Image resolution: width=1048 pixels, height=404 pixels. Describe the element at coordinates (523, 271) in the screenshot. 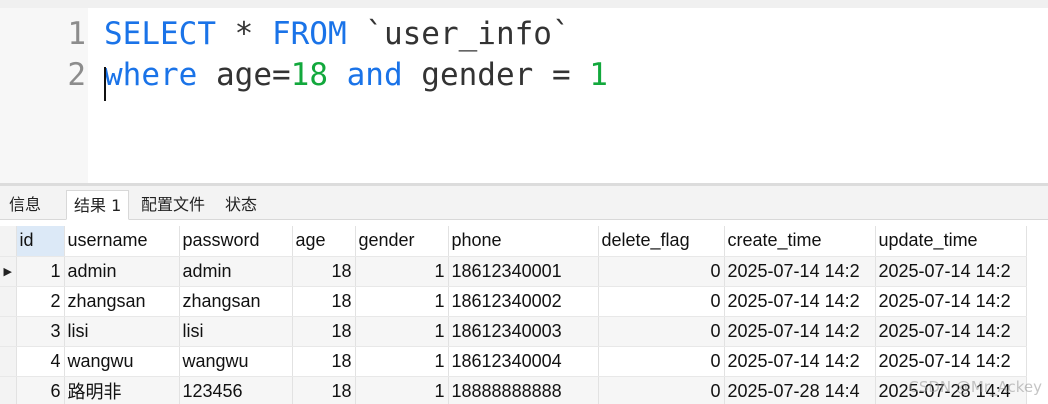

I see `cell-phone: 18612340001` at that location.